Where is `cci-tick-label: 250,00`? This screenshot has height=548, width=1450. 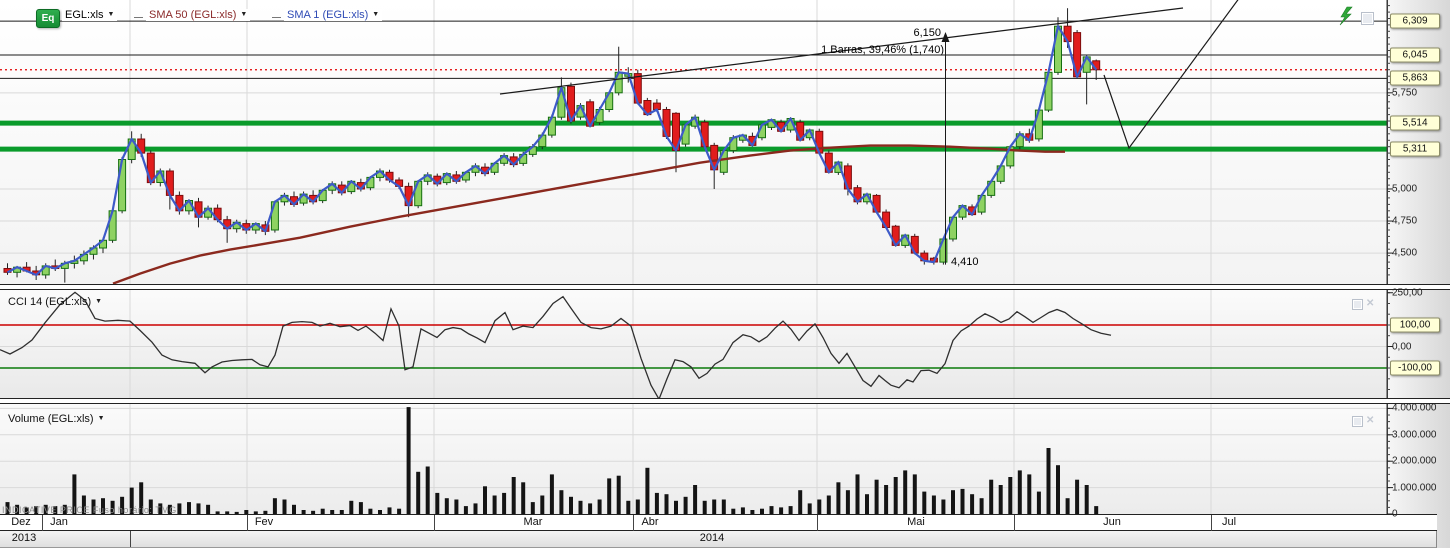
cci-tick-label: 250,00 is located at coordinates (1407, 293).